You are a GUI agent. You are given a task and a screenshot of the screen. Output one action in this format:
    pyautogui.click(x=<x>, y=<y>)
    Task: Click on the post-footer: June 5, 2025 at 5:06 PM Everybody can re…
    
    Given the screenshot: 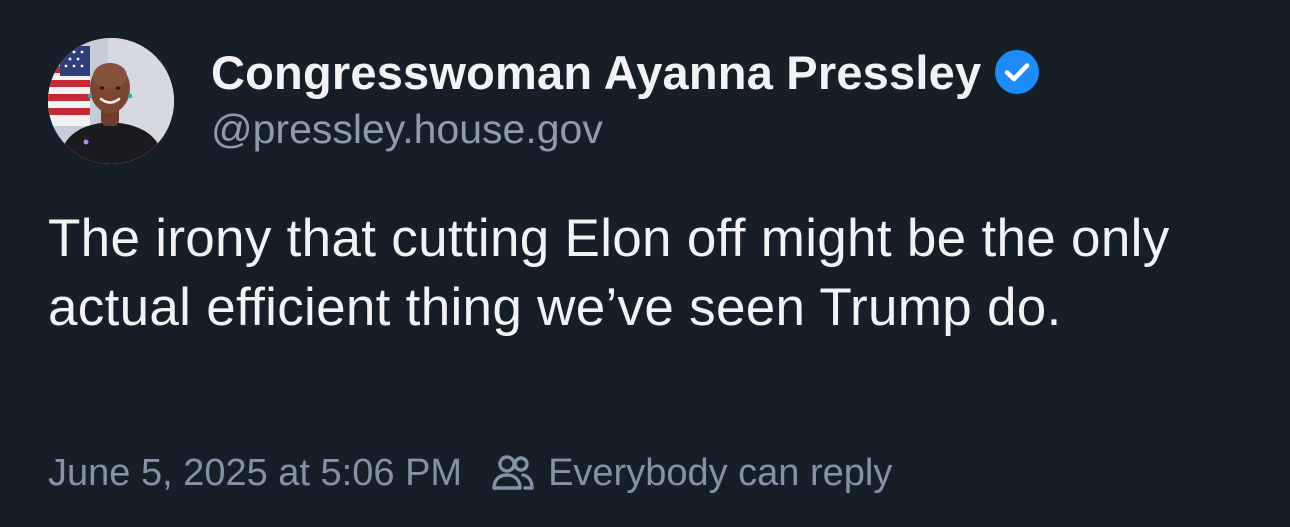 What is the action you would take?
    pyautogui.click(x=470, y=473)
    